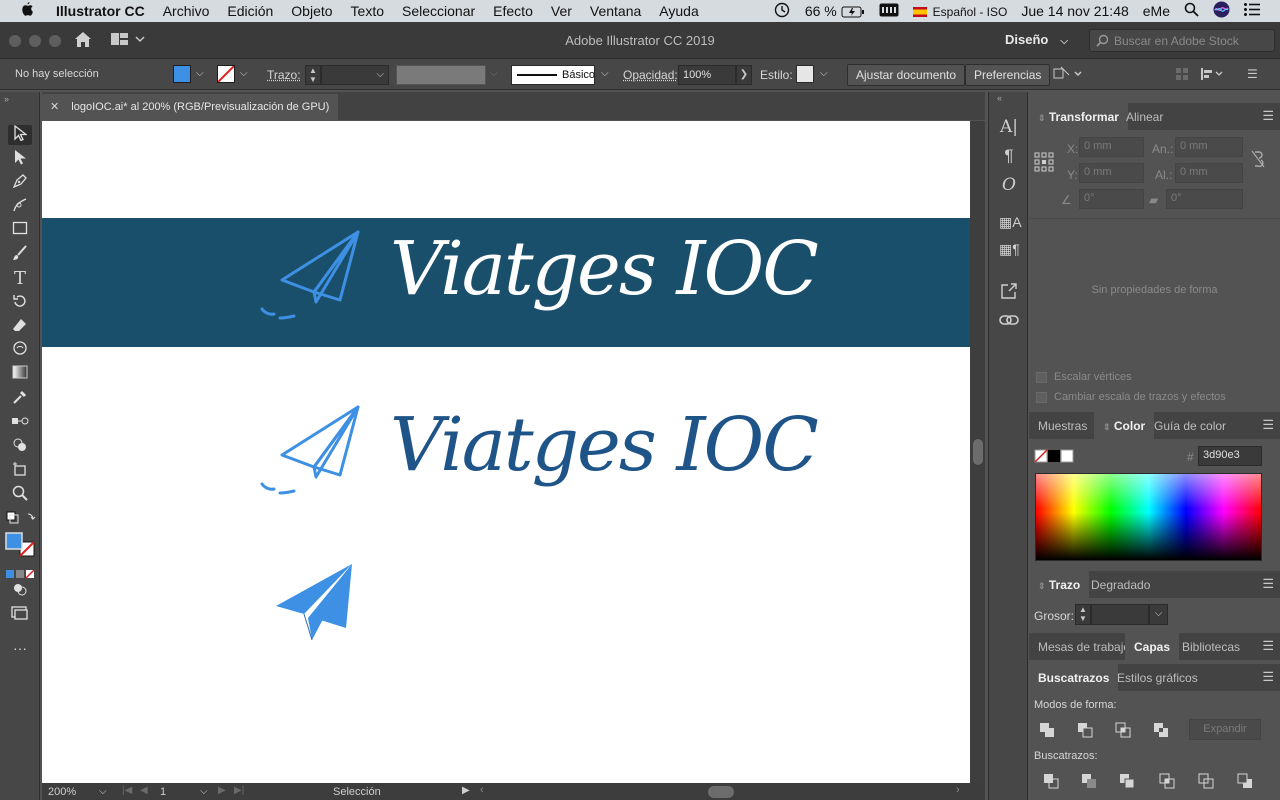 This screenshot has width=1280, height=800. What do you see at coordinates (186, 11) in the screenshot?
I see `menu-archivo: Archivo` at bounding box center [186, 11].